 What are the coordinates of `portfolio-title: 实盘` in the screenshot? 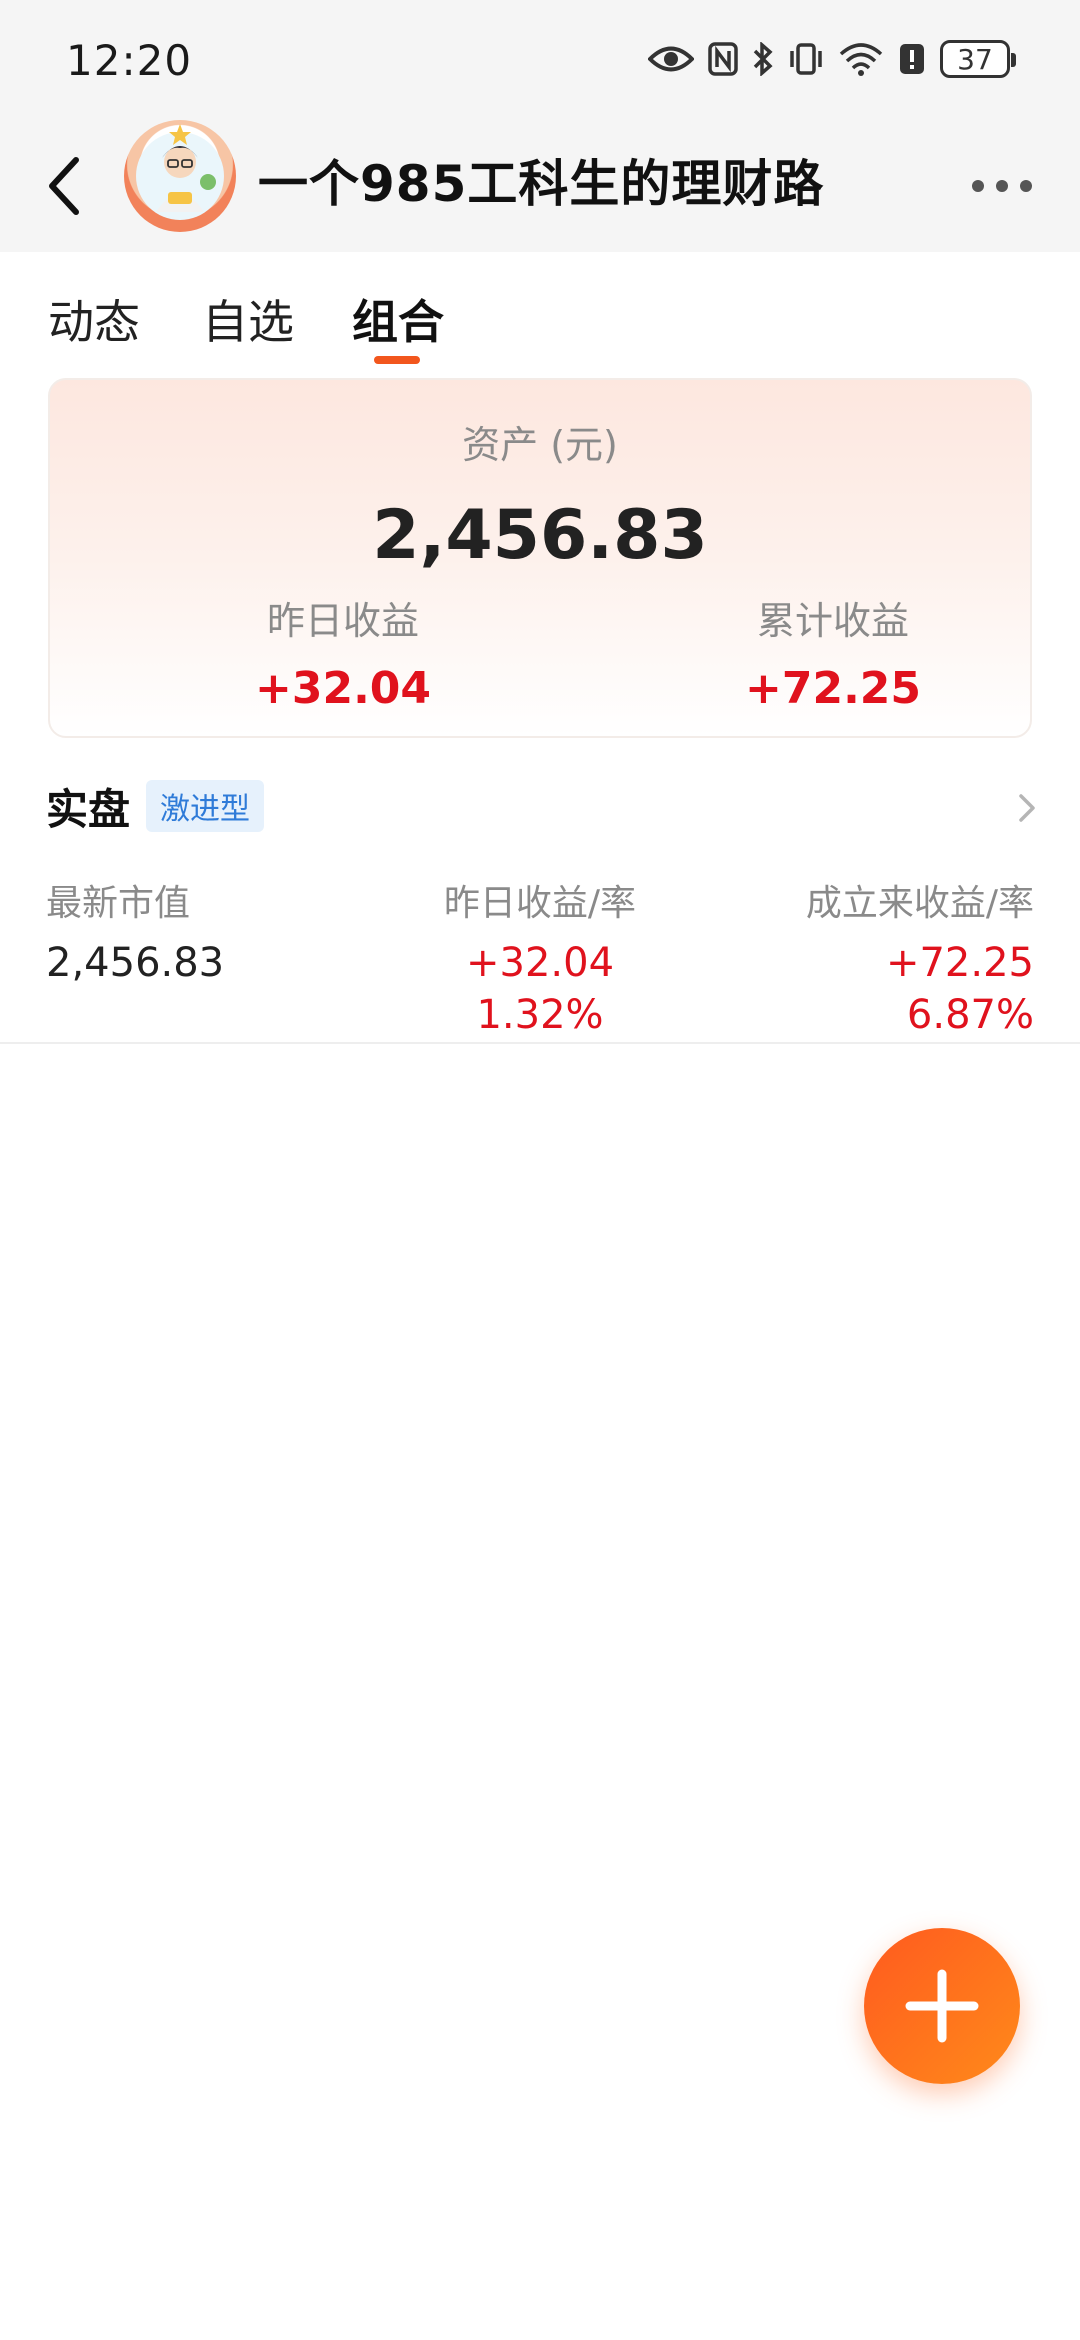 It's located at (88, 809).